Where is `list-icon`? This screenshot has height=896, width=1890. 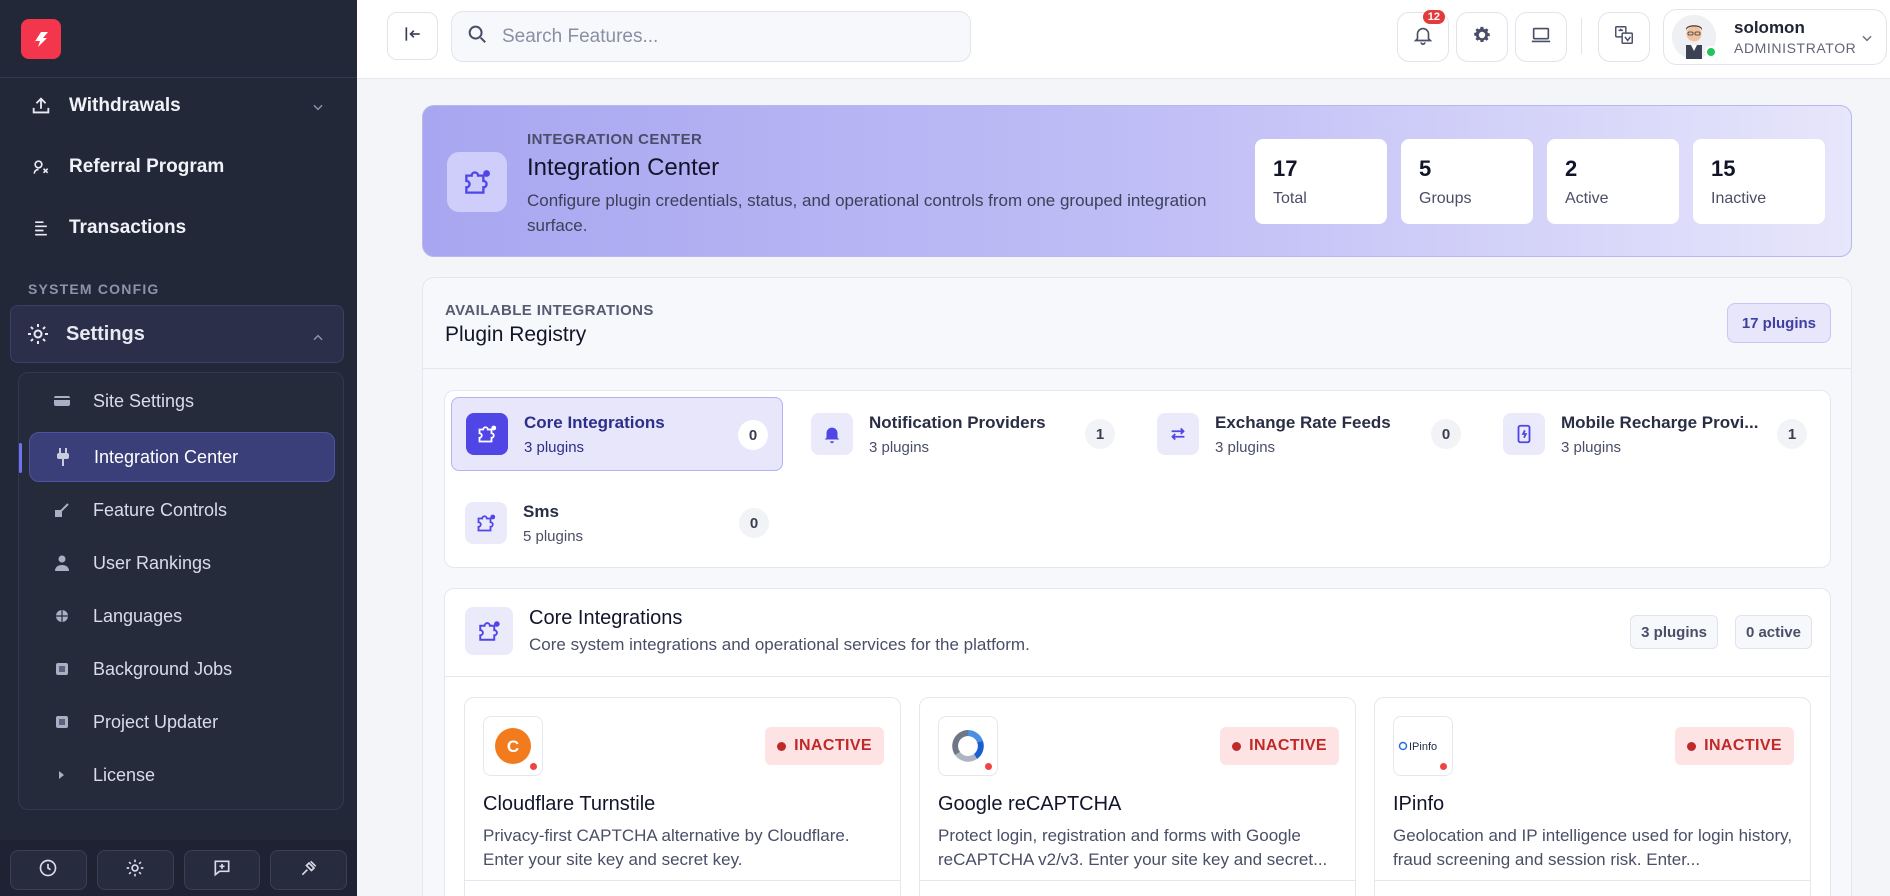
list-icon is located at coordinates (41, 228).